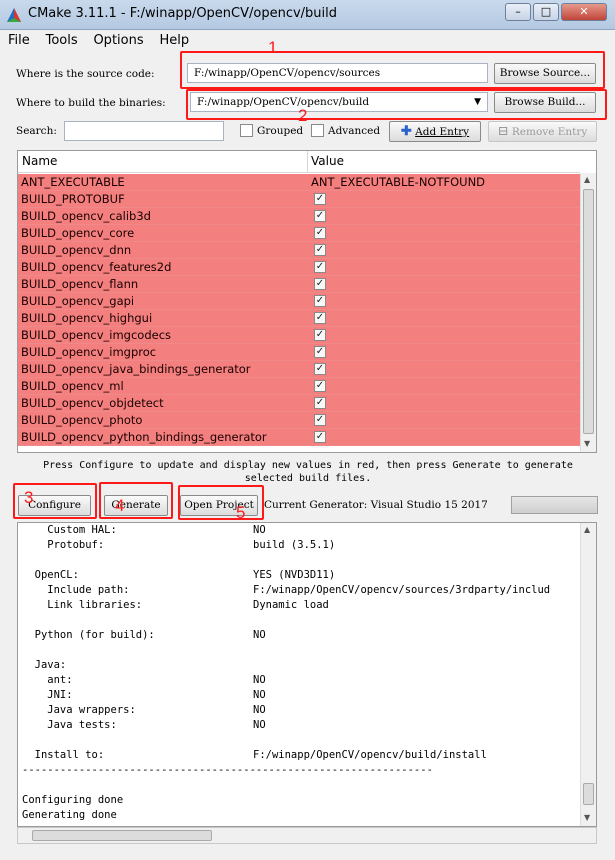  I want to click on advanced-checkbox, so click(317, 130).